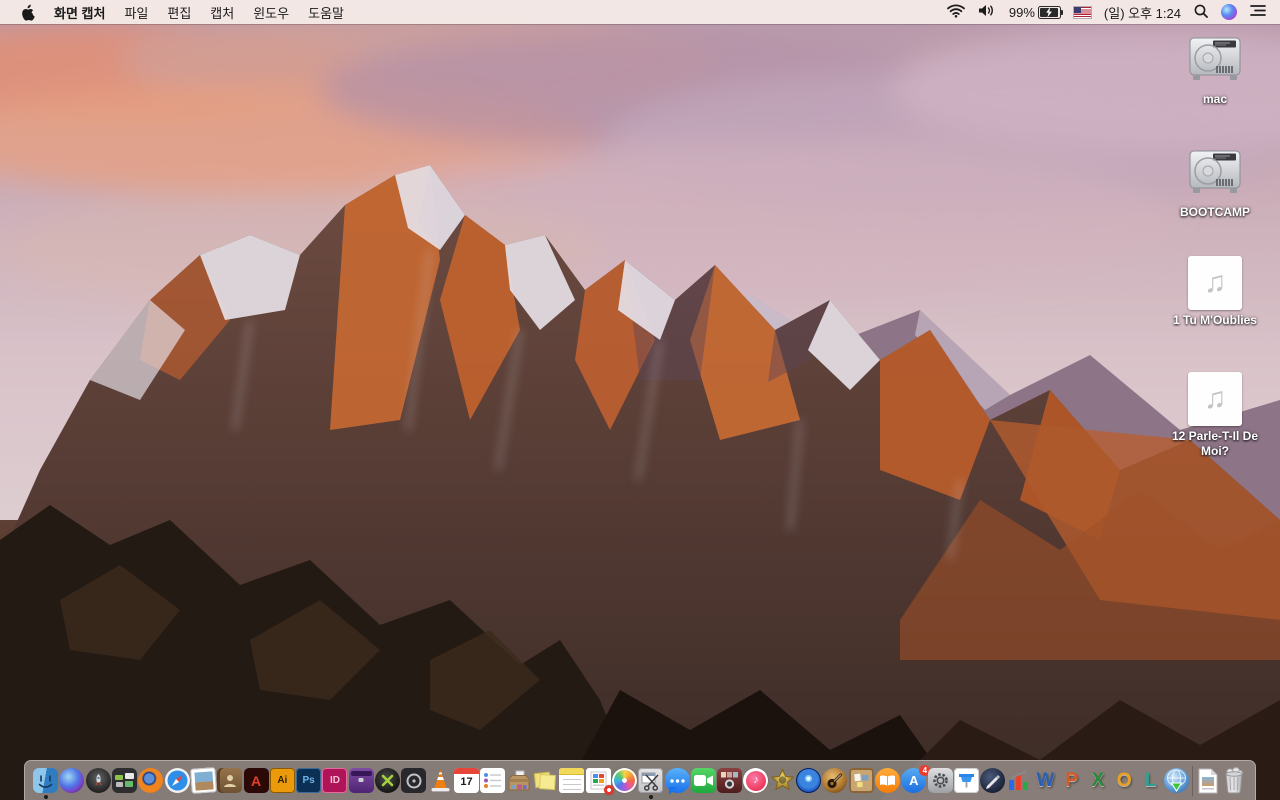 The image size is (1280, 800). Describe the element at coordinates (677, 781) in the screenshot. I see `dock-item-messages` at that location.